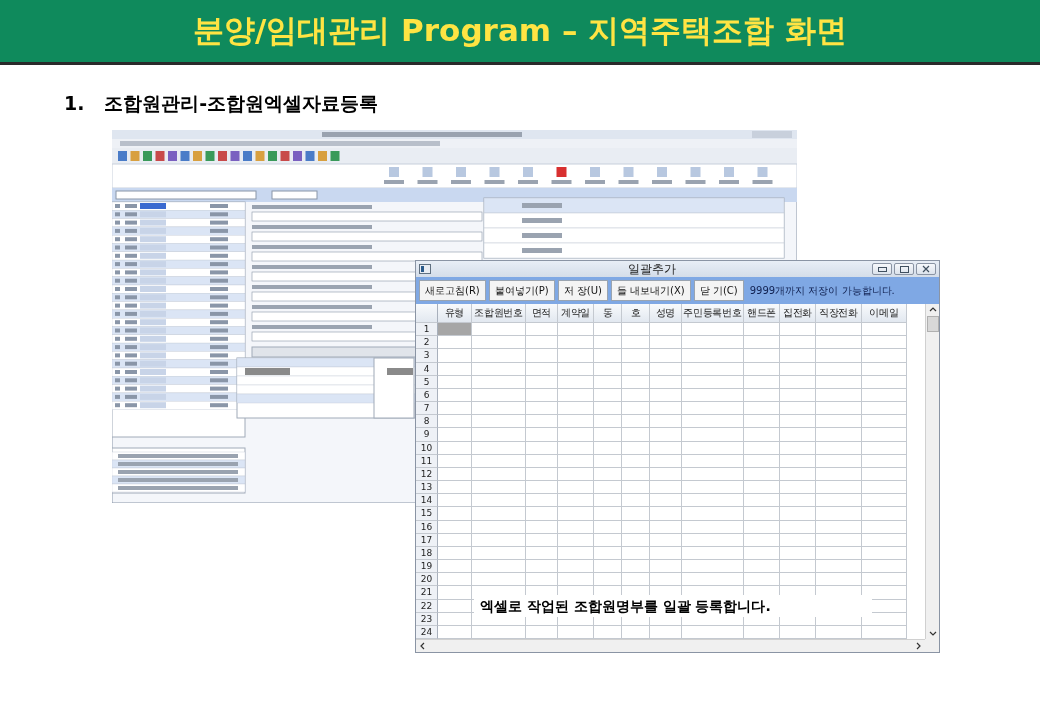 Image resolution: width=1040 pixels, height=720 pixels. What do you see at coordinates (673, 606) in the screenshot?
I see `caption-tooltip: 엑셀로 작업된 조합원명부를 일괄 등록합니다.` at bounding box center [673, 606].